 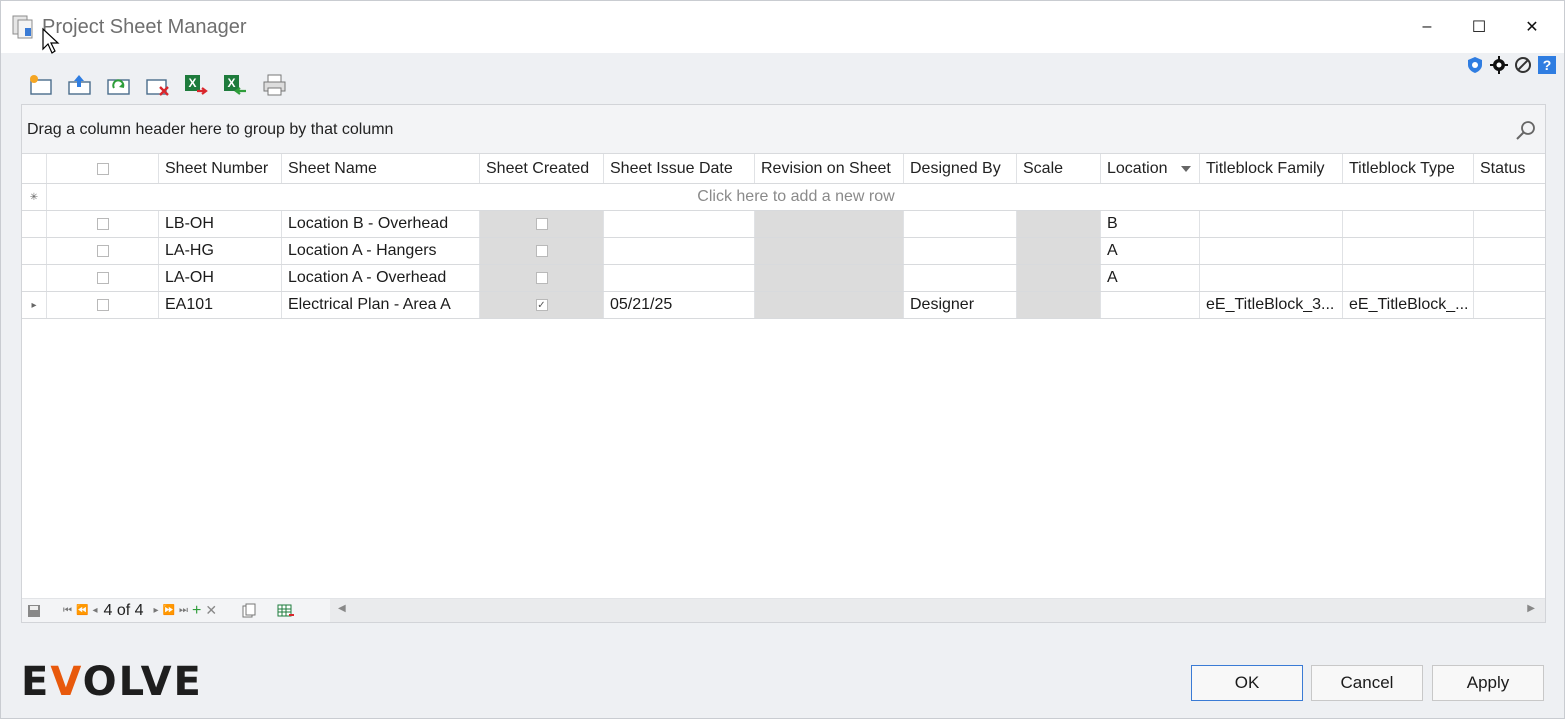 I want to click on cell-sheet-name: Electrical Plan - Area A, so click(x=381, y=305).